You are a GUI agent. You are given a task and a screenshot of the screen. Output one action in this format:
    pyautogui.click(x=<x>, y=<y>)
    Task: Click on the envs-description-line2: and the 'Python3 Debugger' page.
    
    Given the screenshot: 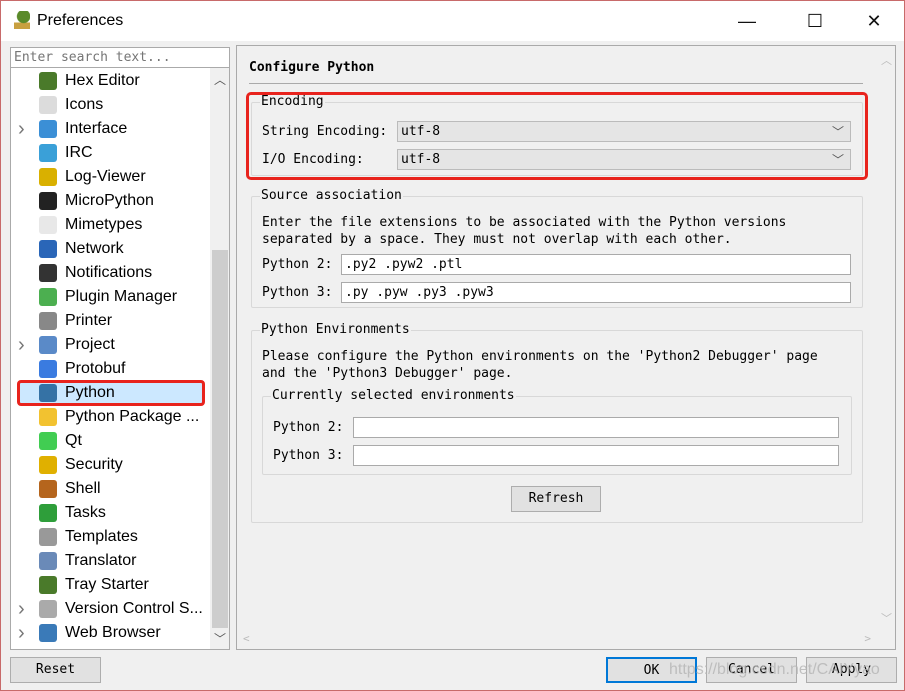 What is the action you would take?
    pyautogui.click(x=387, y=373)
    